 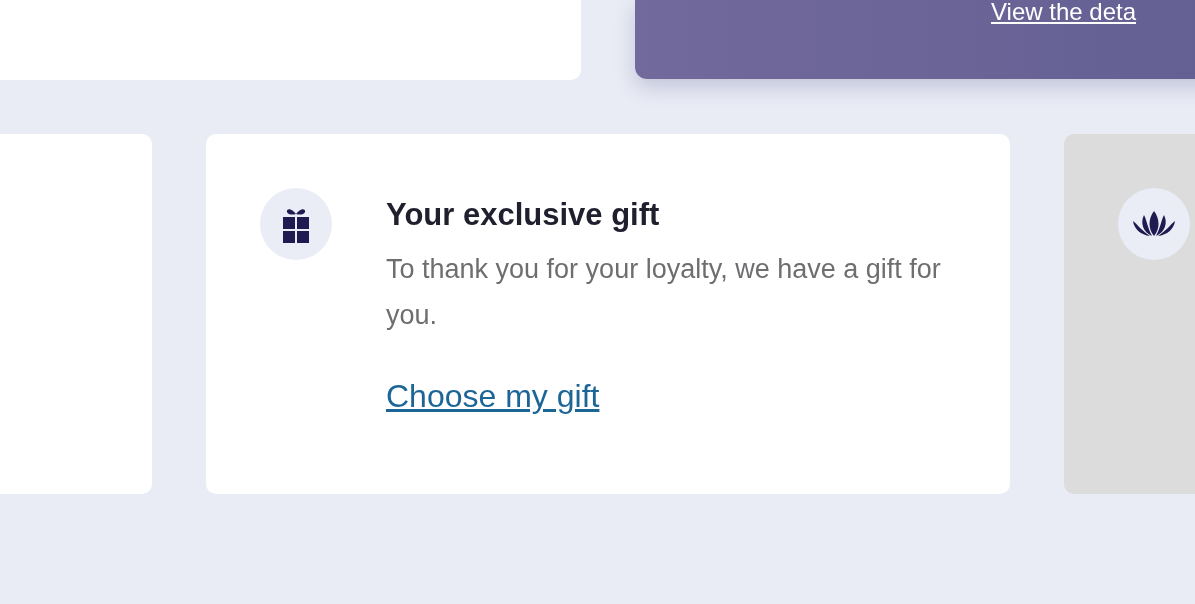 What do you see at coordinates (523, 215) in the screenshot?
I see `card-title: Your exclusive gift` at bounding box center [523, 215].